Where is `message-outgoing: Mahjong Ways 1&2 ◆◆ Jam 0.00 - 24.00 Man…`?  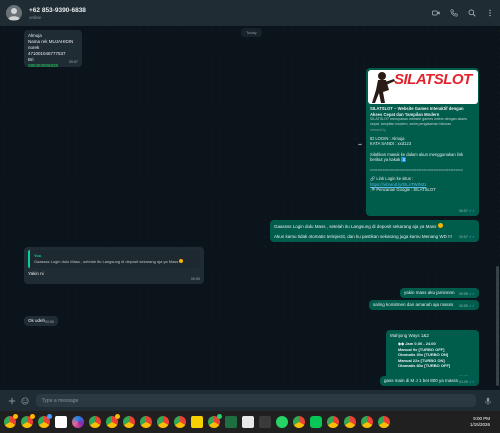 message-outgoing: Mahjong Ways 1&2 ◆◆ Jam 0.00 - 24.00 Man… is located at coordinates (432, 356).